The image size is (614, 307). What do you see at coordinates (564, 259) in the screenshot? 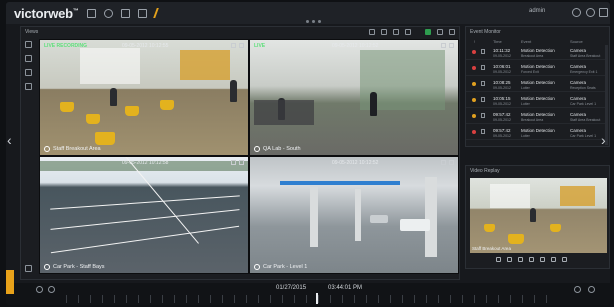
I see `export-icon` at bounding box center [564, 259].